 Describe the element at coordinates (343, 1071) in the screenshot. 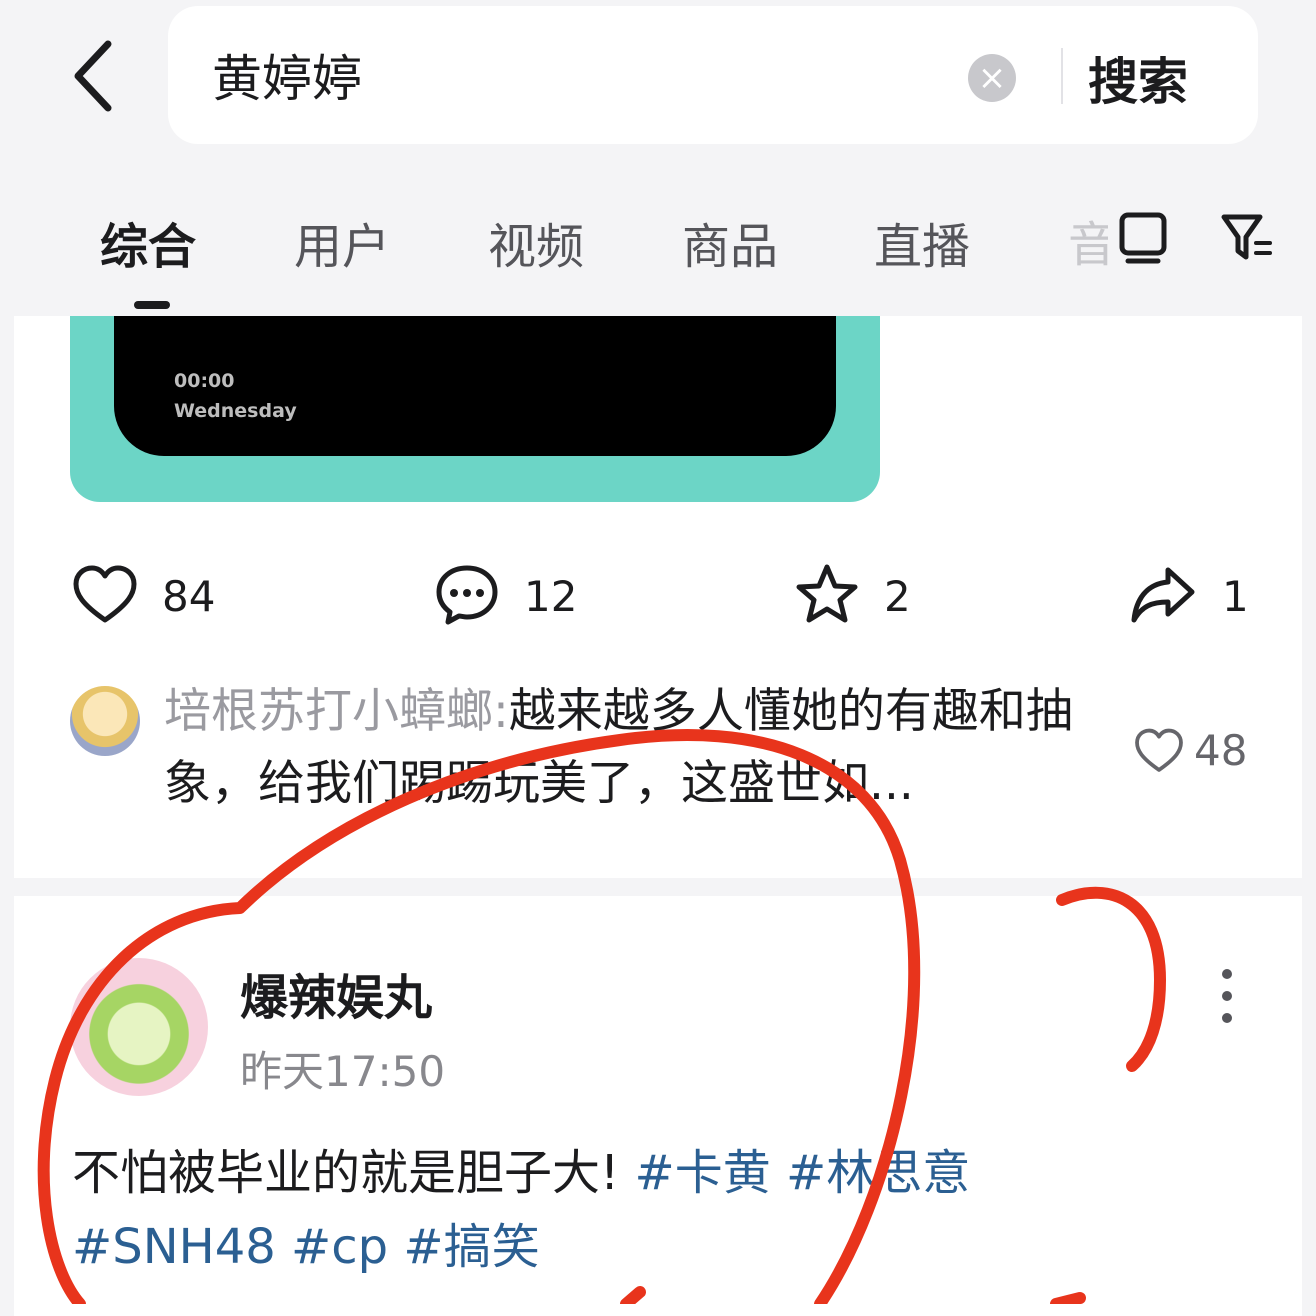

I see `post-time: 昨天17:50` at that location.